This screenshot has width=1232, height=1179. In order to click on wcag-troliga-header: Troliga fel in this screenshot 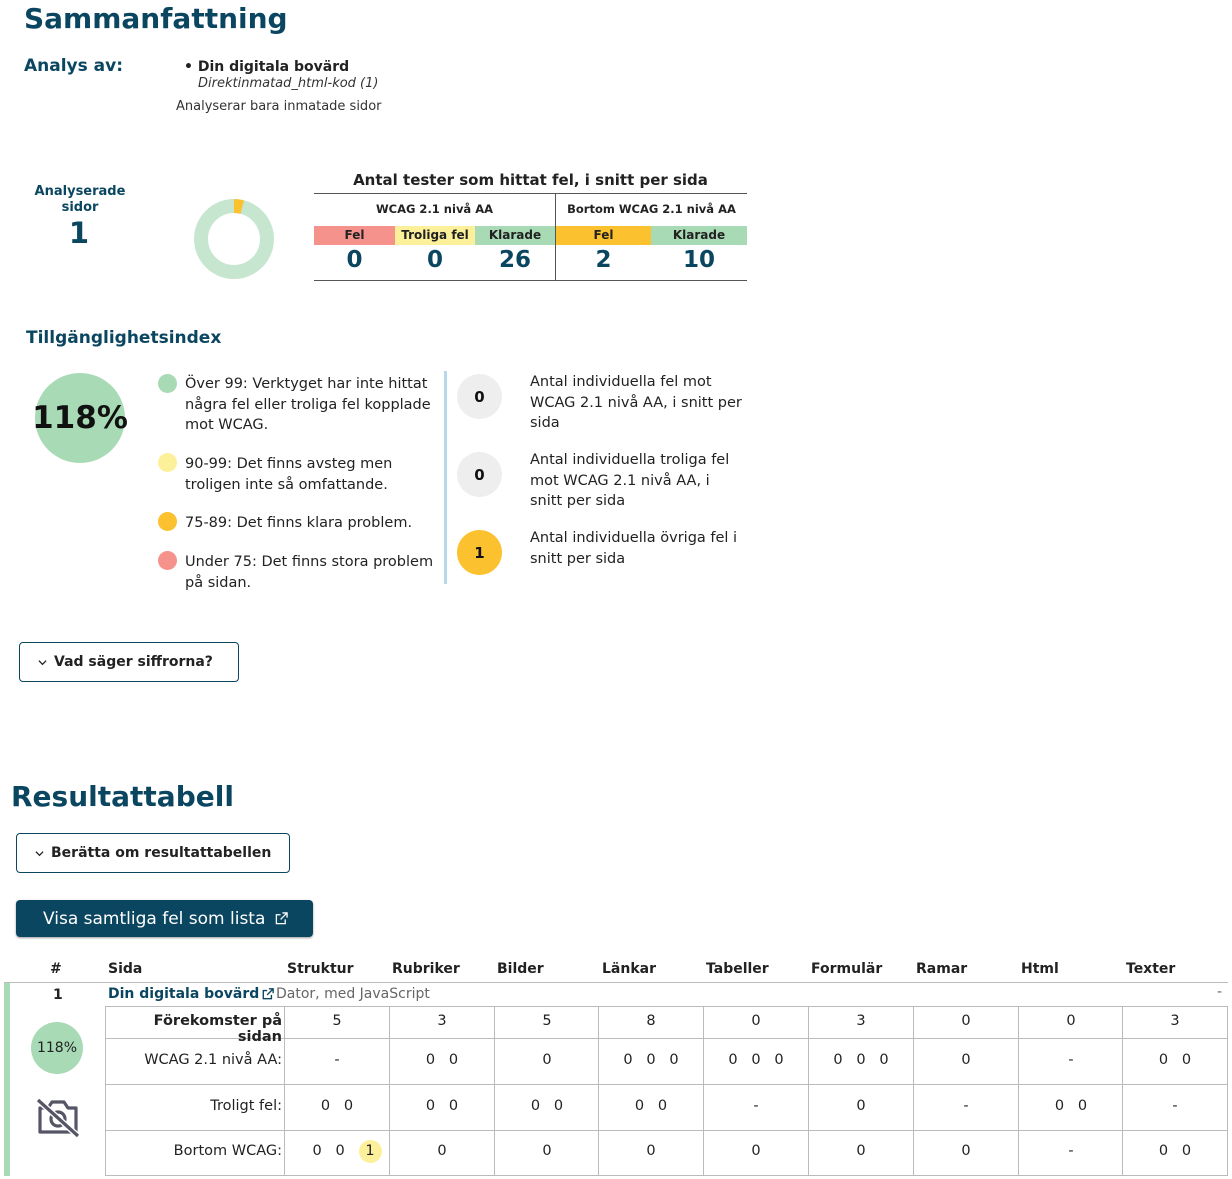, I will do `click(435, 235)`.